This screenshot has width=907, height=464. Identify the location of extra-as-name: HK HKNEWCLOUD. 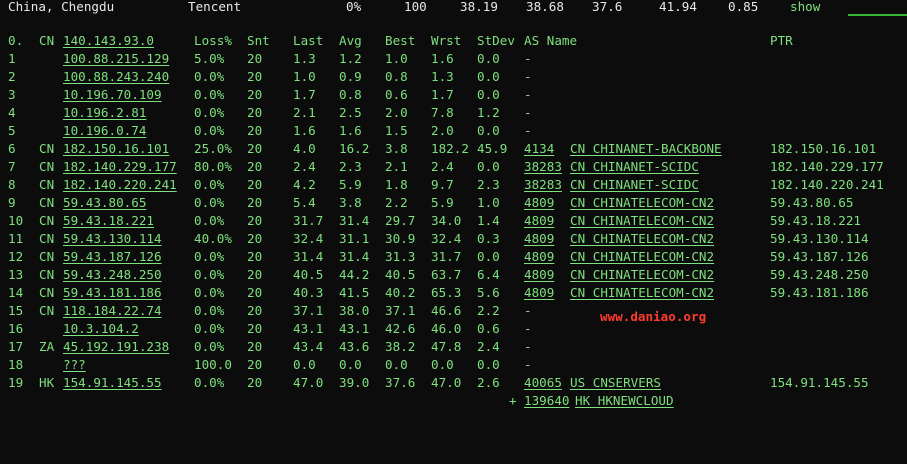
(624, 400).